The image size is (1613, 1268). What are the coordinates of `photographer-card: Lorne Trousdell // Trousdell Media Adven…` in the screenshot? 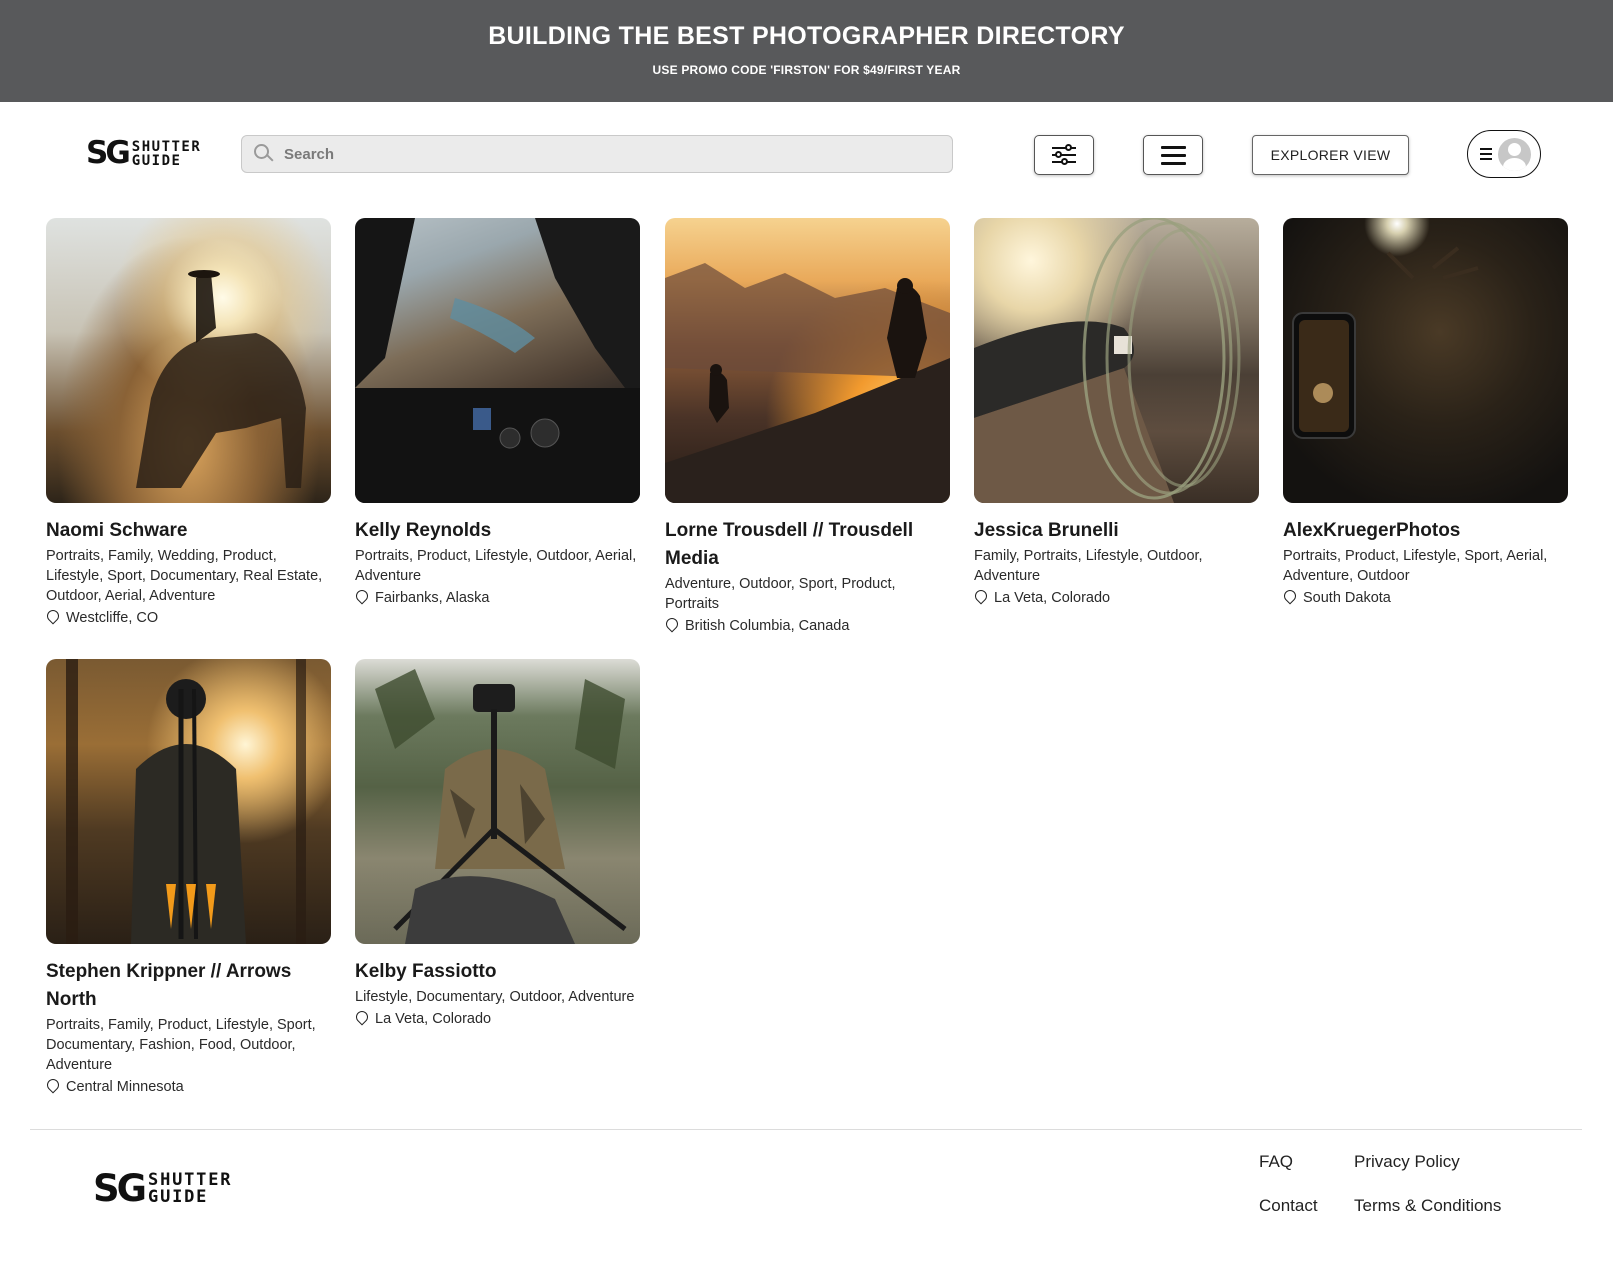 It's located at (806, 426).